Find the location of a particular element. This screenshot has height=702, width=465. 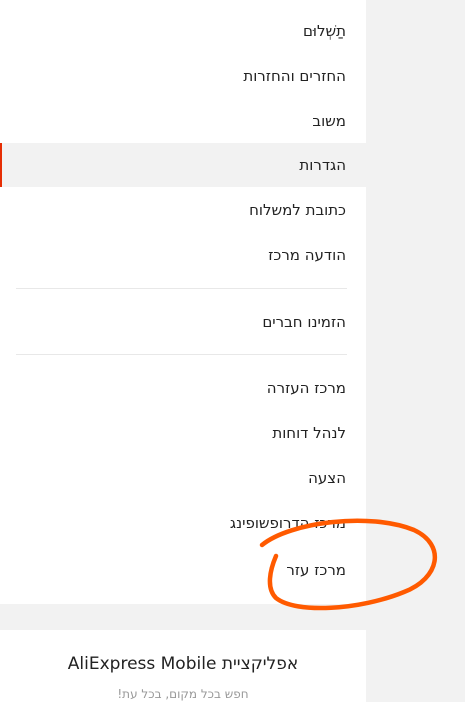

menu-item-returns-refunds: החזרים והחזרות is located at coordinates (183, 76).